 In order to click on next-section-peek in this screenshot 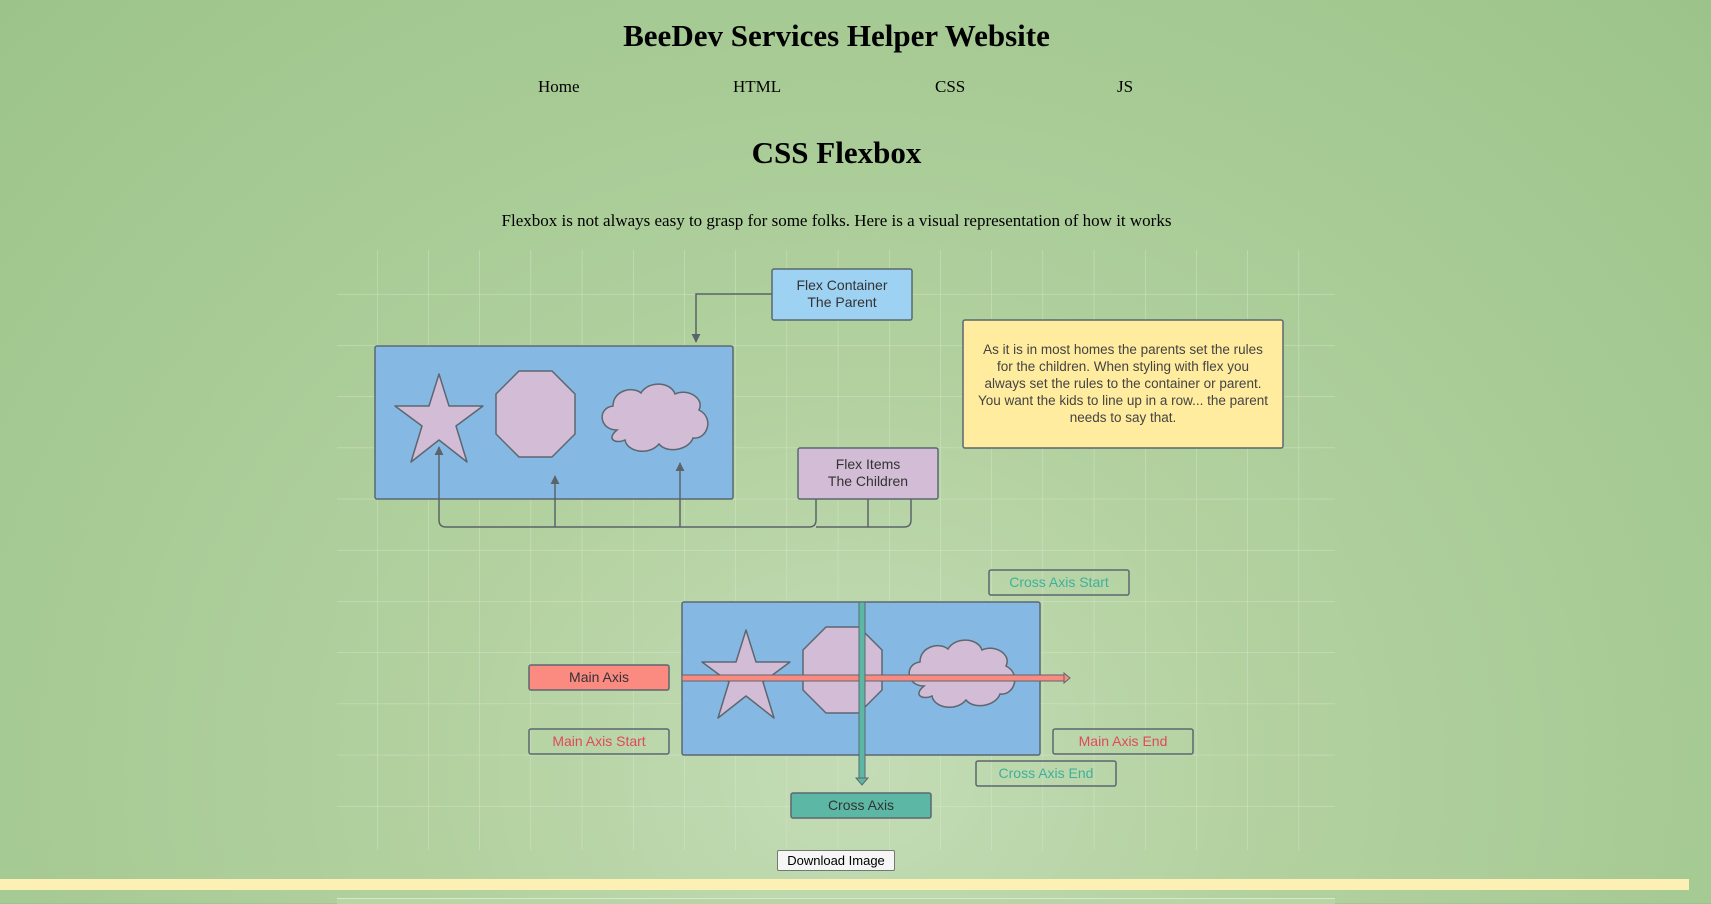, I will do `click(836, 901)`.